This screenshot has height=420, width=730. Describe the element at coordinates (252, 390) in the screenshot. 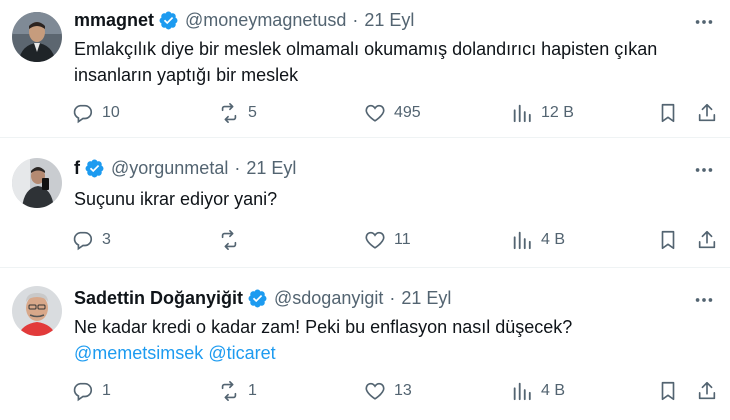

I see `retweet-count: 1` at that location.